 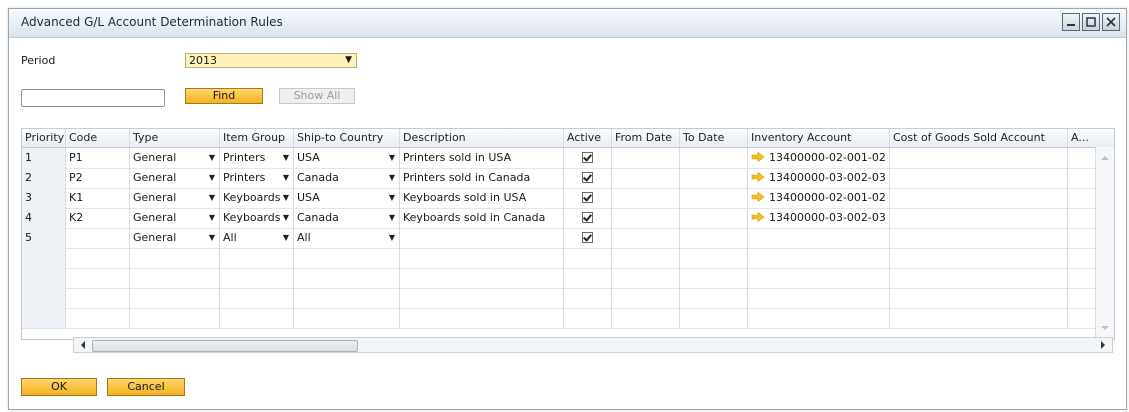 What do you see at coordinates (1105, 158) in the screenshot?
I see `scroll-up-icon` at bounding box center [1105, 158].